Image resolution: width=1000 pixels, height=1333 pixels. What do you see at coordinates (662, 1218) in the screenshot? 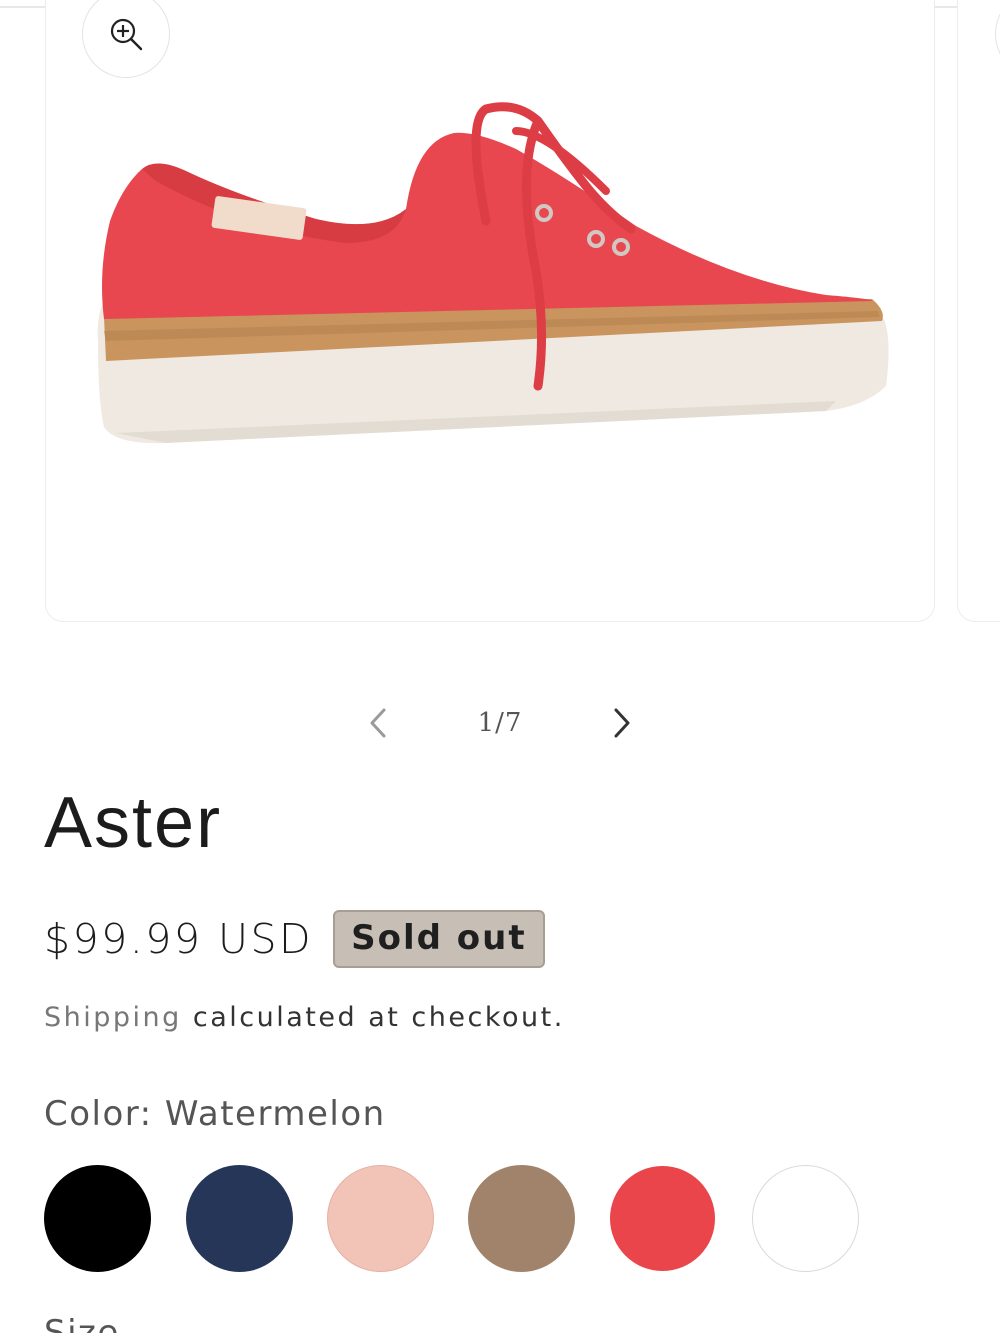
I see `swatch-watermelon` at bounding box center [662, 1218].